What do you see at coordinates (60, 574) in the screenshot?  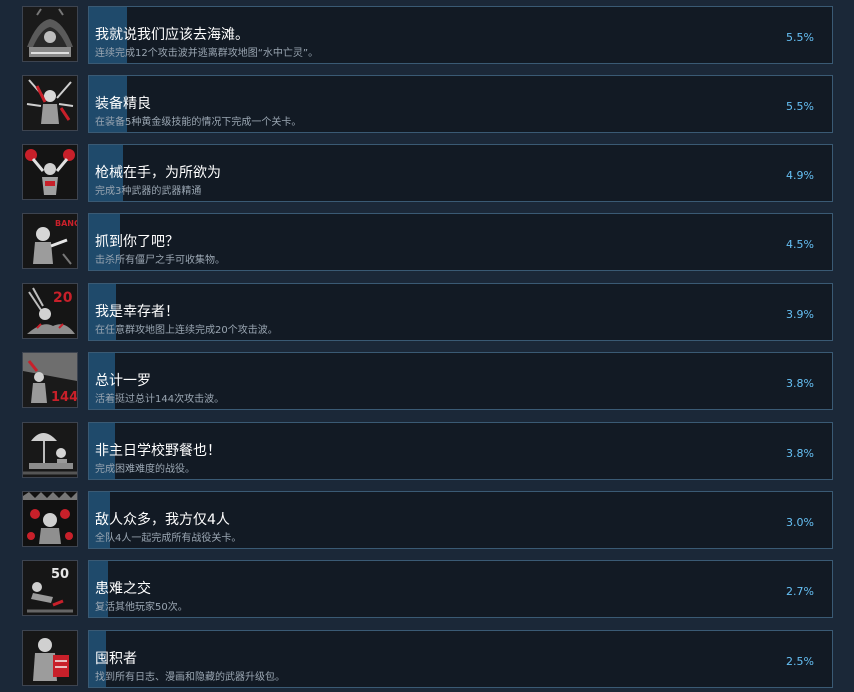 I see `revive-50-label: 50` at bounding box center [60, 574].